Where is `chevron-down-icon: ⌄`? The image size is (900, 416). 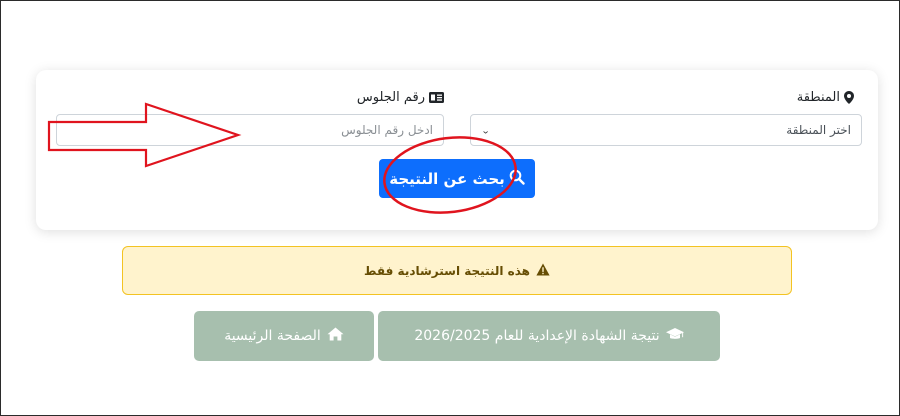 chevron-down-icon: ⌄ is located at coordinates (486, 130).